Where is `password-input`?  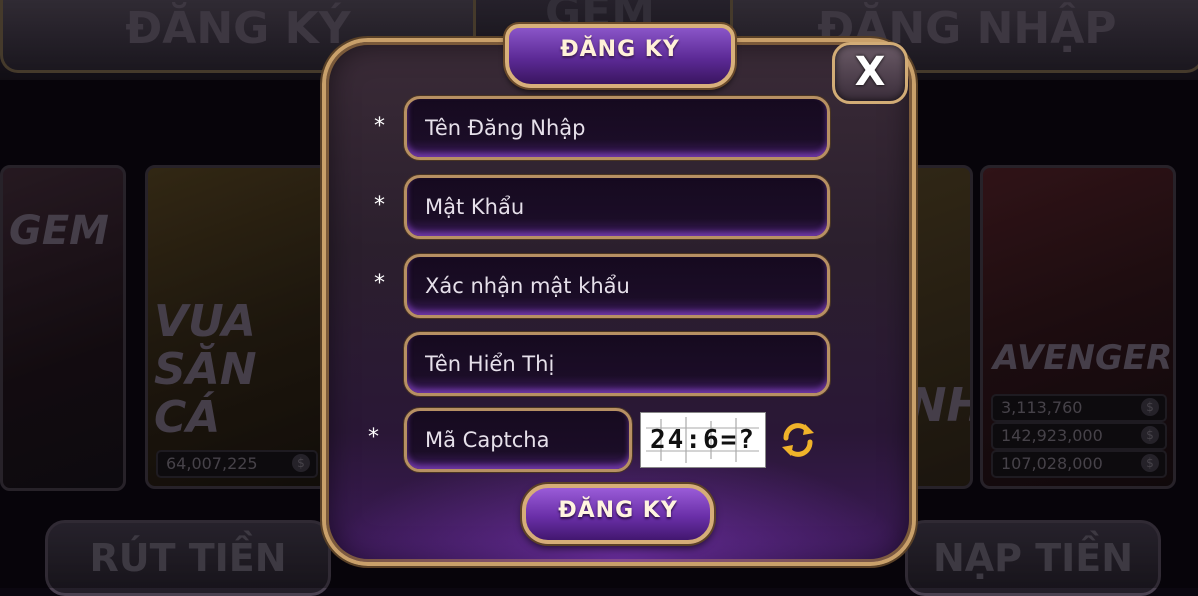
password-input is located at coordinates (617, 207).